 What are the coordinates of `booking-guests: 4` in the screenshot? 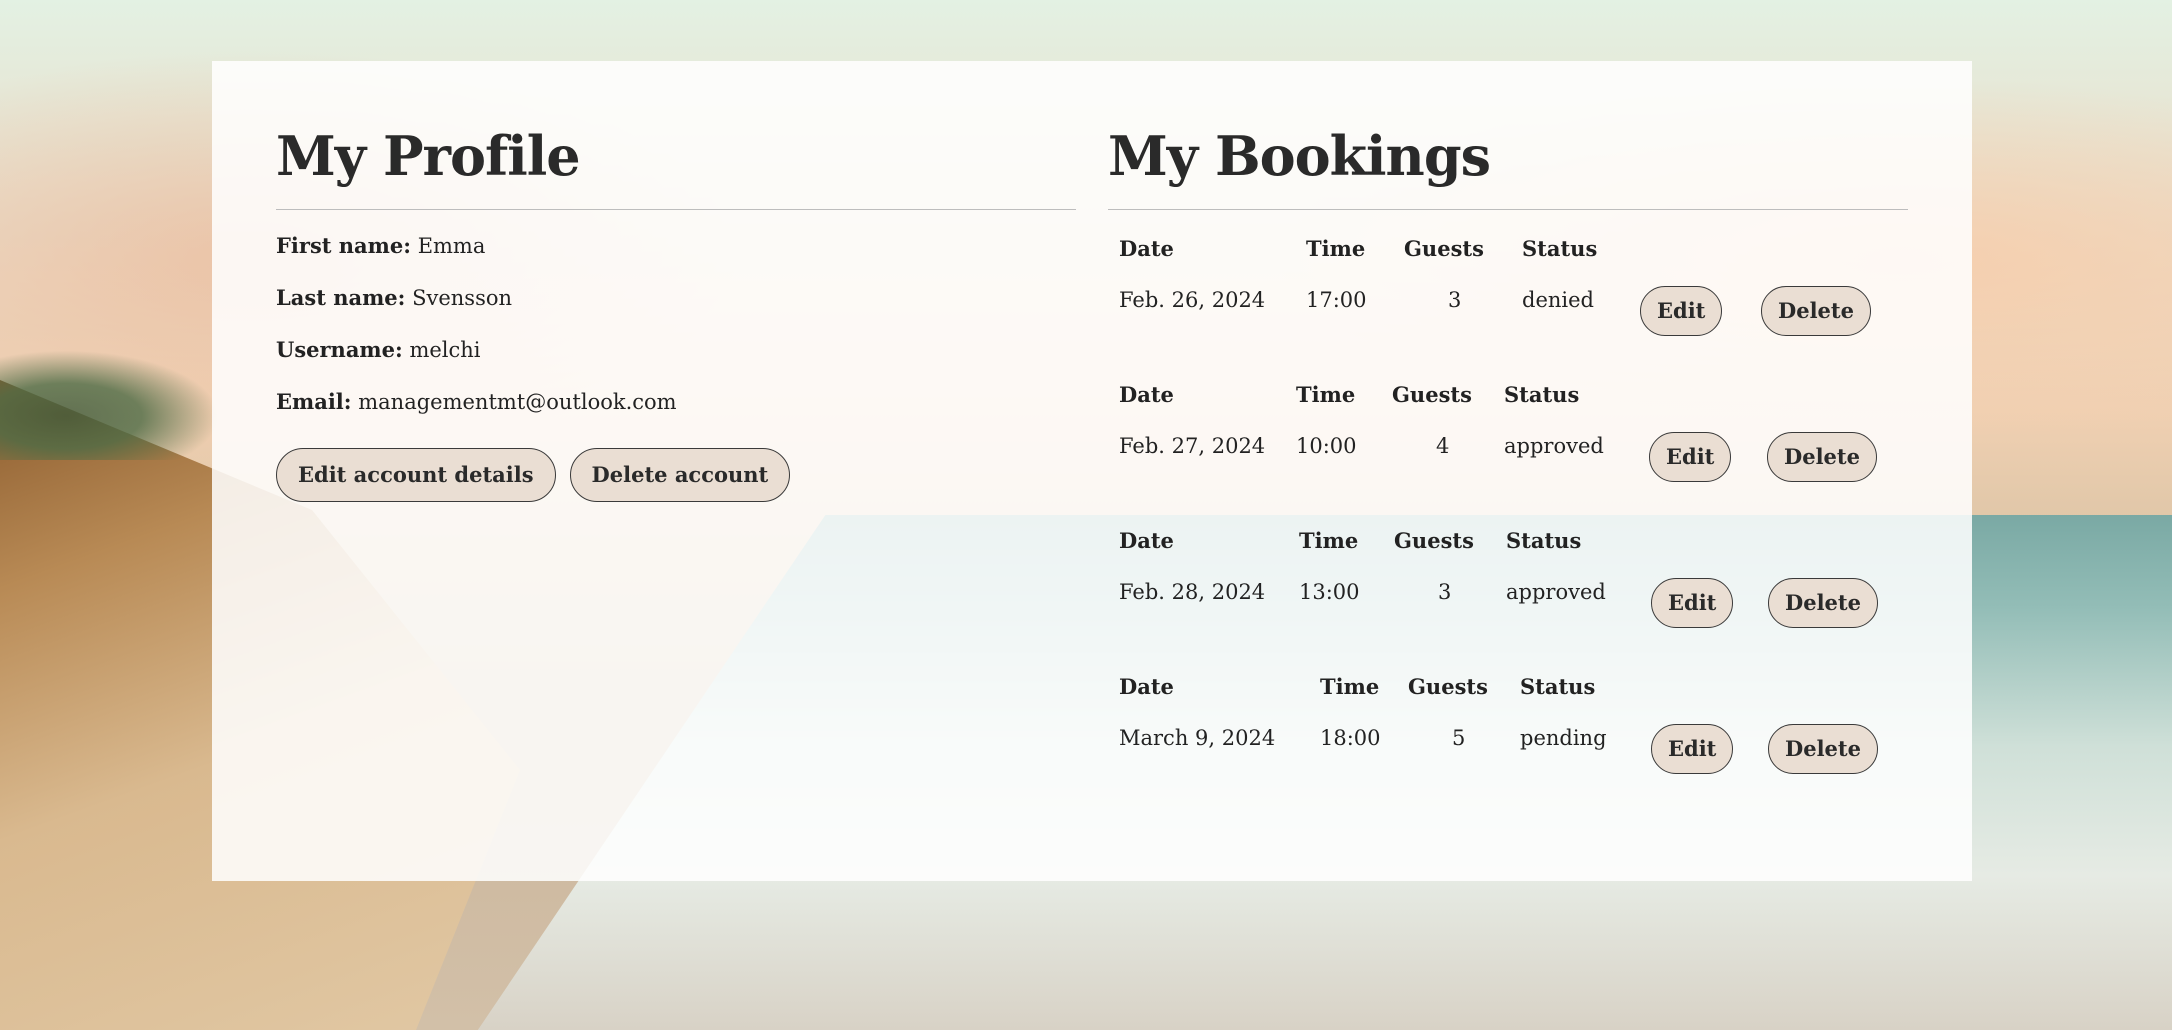 It's located at (1443, 446).